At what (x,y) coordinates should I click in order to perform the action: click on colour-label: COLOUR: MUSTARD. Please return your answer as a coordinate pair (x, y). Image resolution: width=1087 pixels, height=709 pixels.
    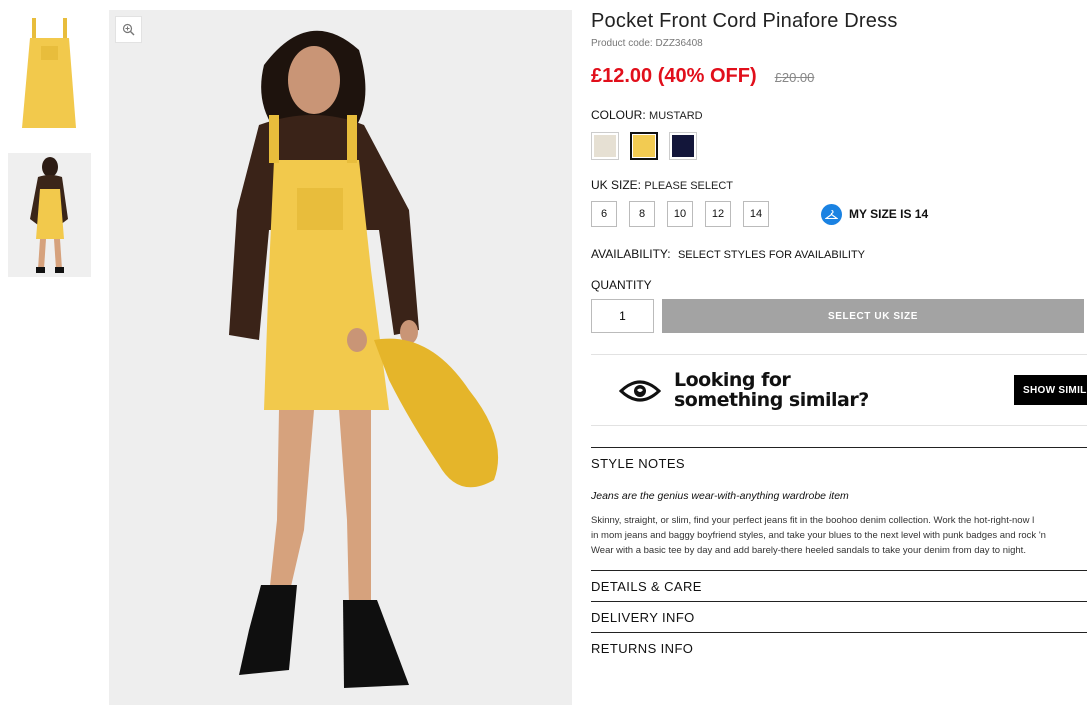
    Looking at the image, I should click on (839, 115).